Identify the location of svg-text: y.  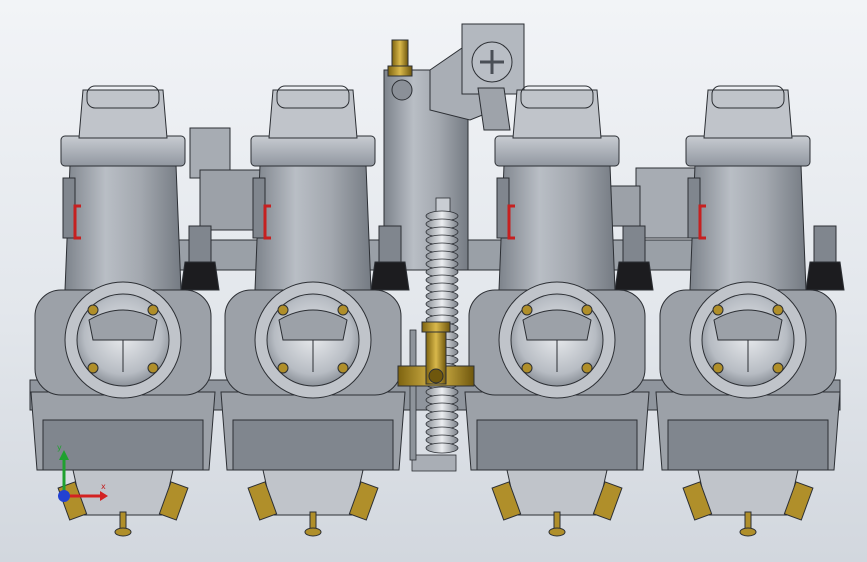
(59, 447).